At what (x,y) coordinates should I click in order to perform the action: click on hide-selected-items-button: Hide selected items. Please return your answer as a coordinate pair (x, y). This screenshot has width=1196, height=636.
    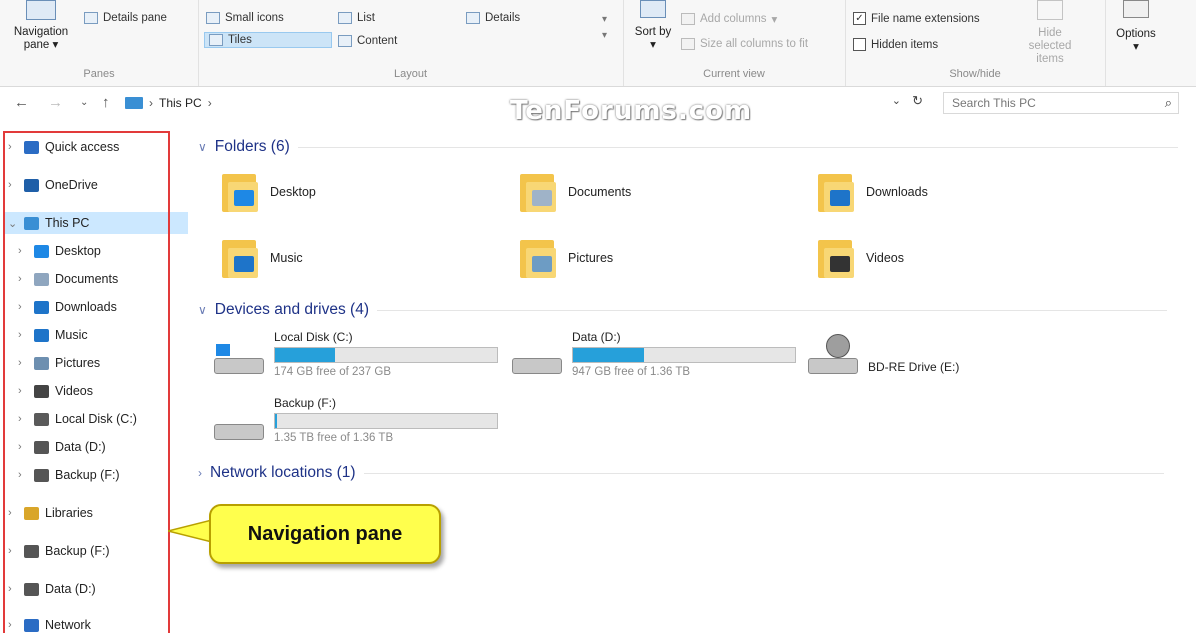
    Looking at the image, I should click on (1050, 33).